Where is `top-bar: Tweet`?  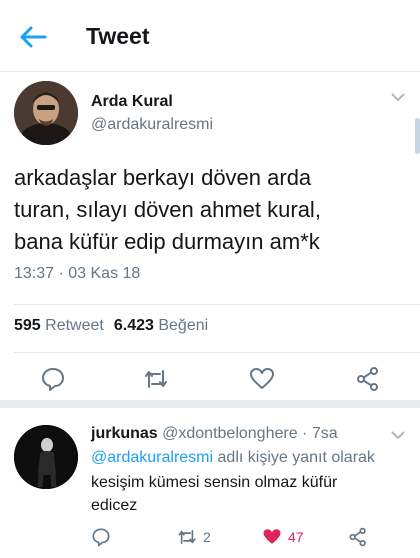 top-bar: Tweet is located at coordinates (210, 36).